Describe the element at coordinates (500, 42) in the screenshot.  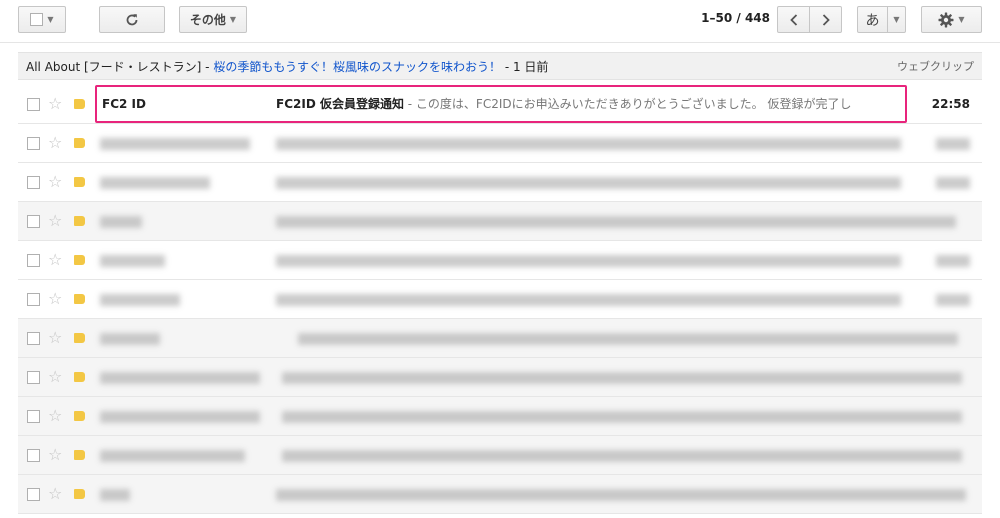
I see `toolbar-divider` at that location.